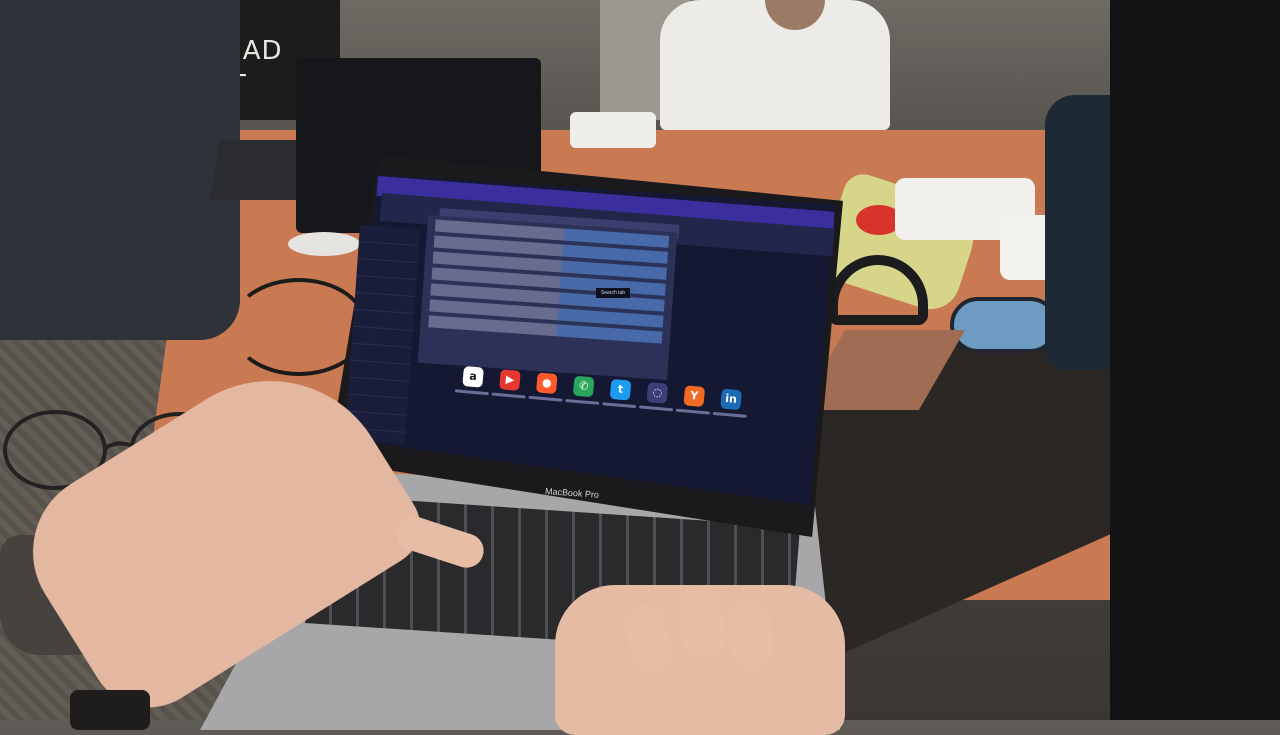  Describe the element at coordinates (120, 170) in the screenshot. I see `backpack` at that location.